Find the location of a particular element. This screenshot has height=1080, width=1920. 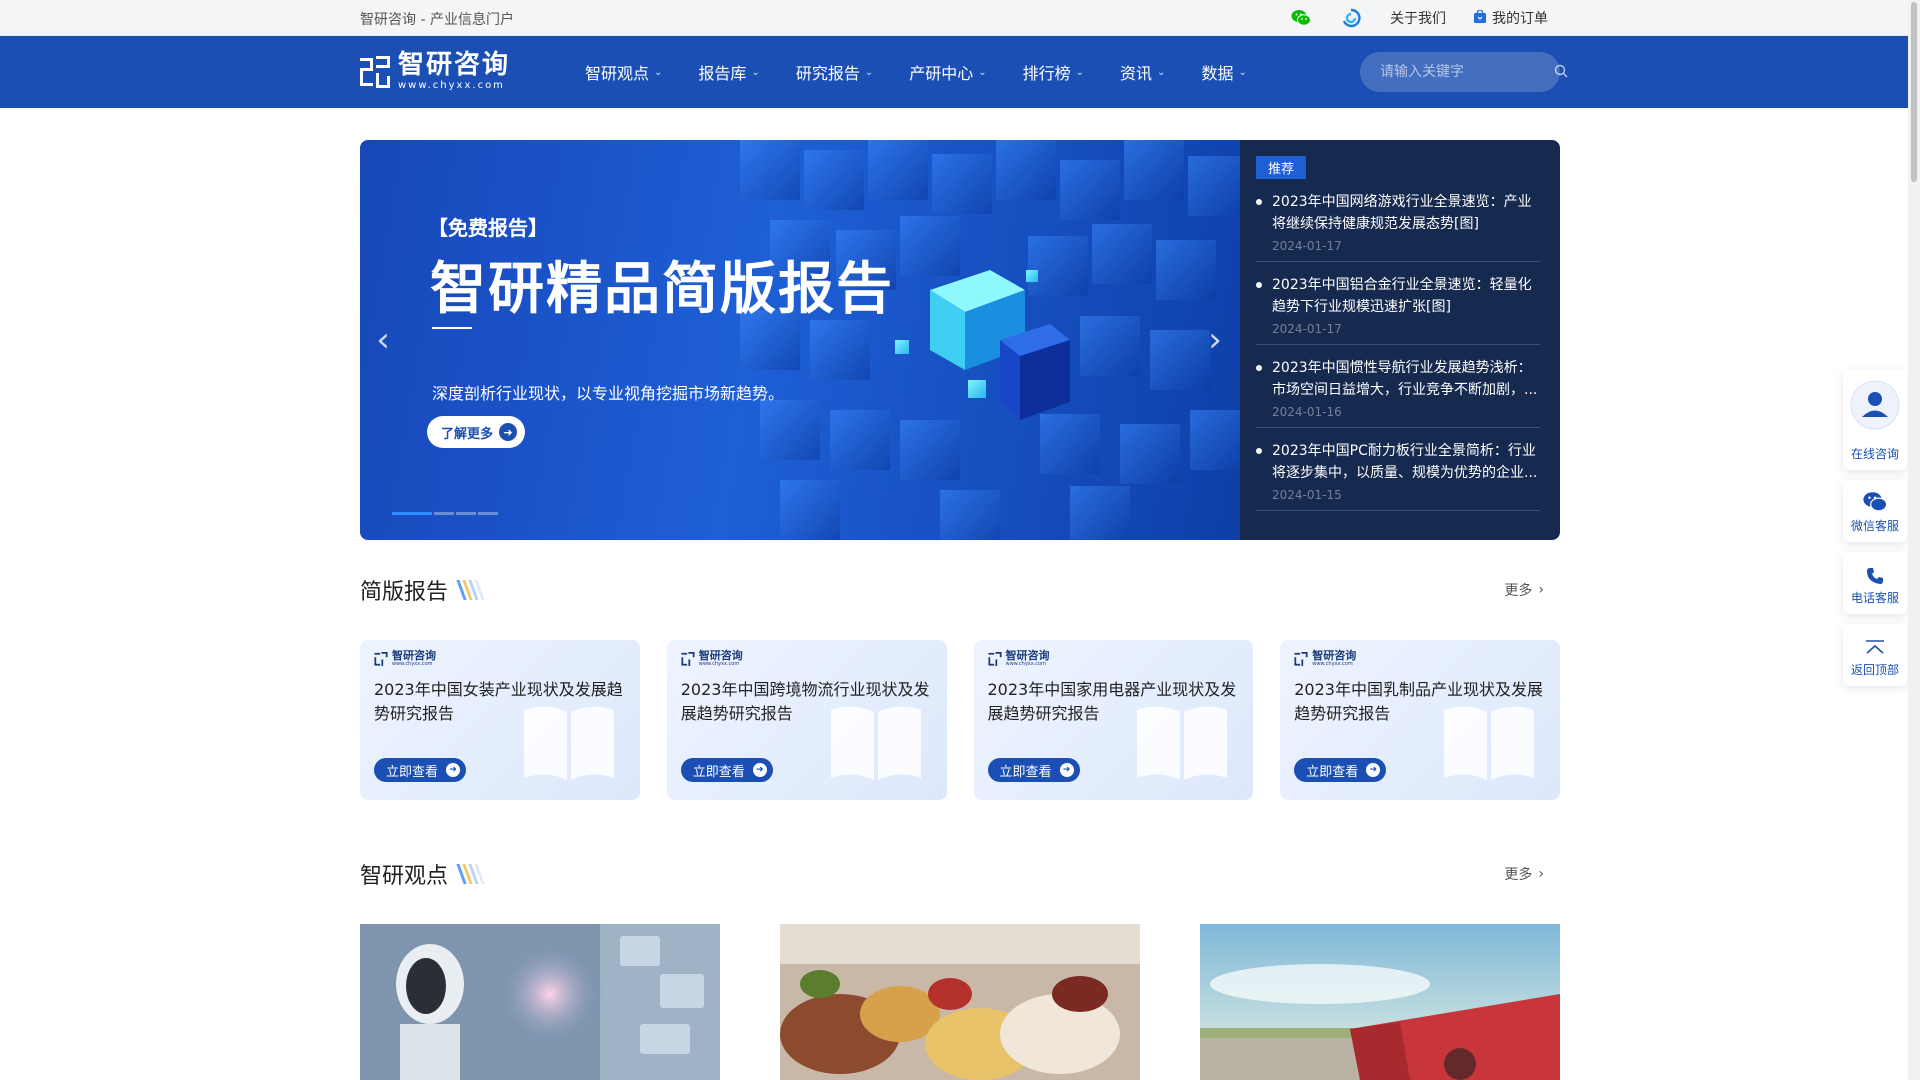

nav-item-views: 智研观点 ⌄ is located at coordinates (623, 72).